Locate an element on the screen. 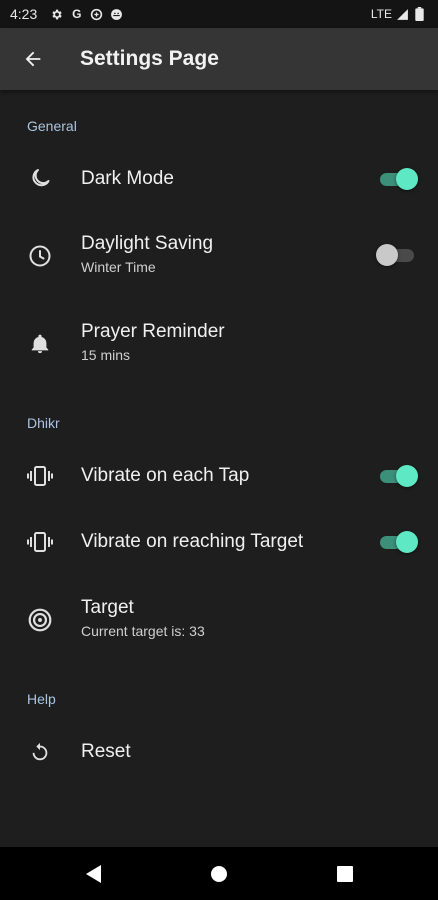 Image resolution: width=438 pixels, height=900 pixels. target-text: Target Current target is: 33 is located at coordinates (143, 618).